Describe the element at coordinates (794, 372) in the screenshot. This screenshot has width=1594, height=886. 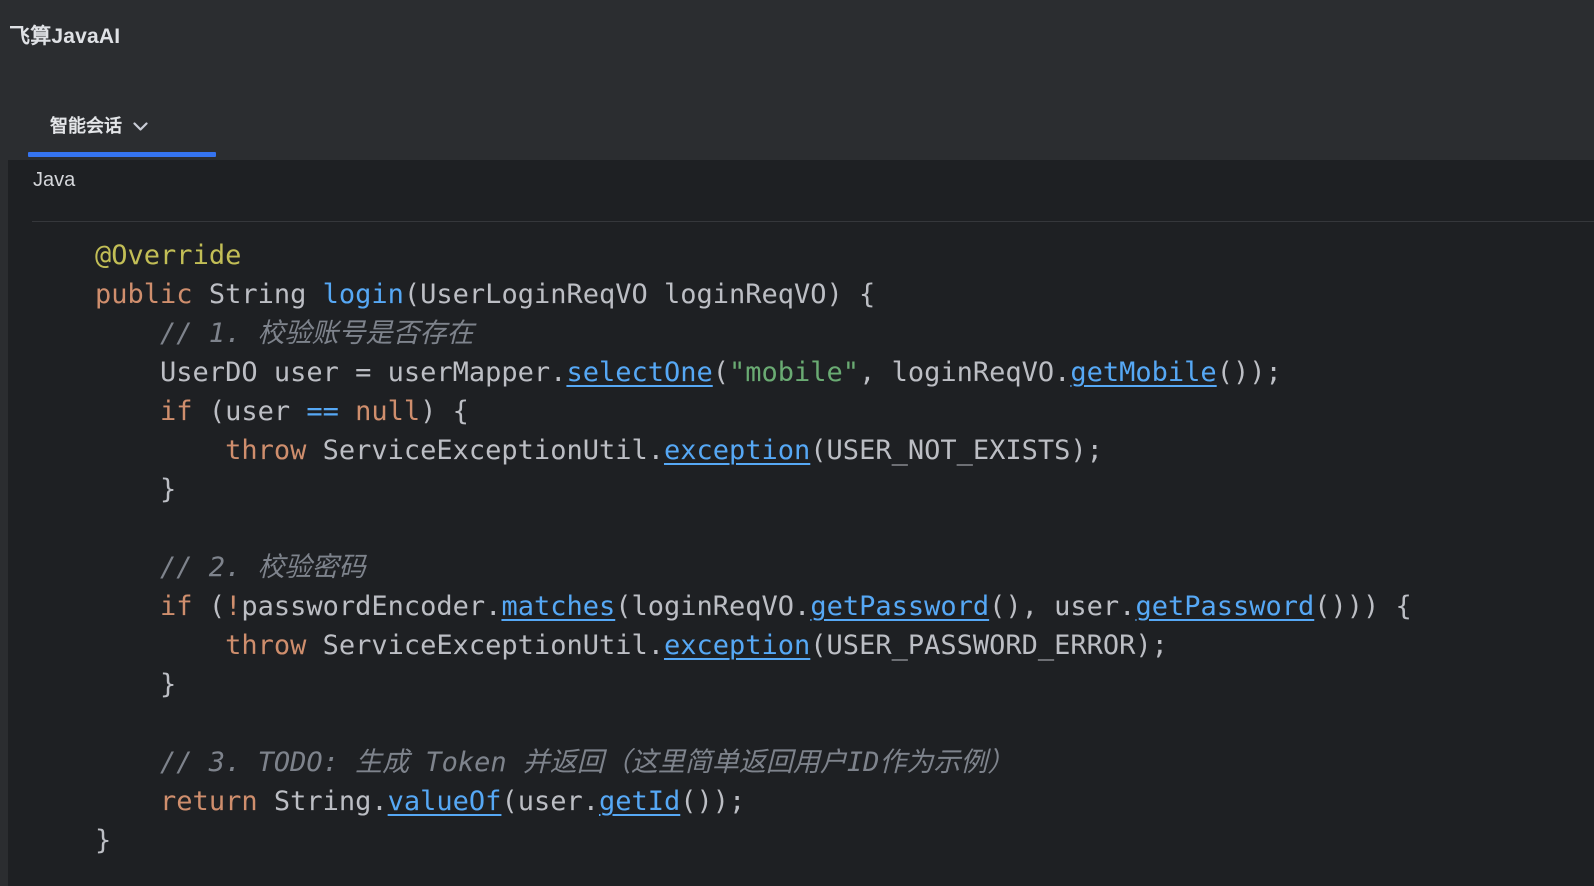
I see `code-token: "mobile"` at that location.